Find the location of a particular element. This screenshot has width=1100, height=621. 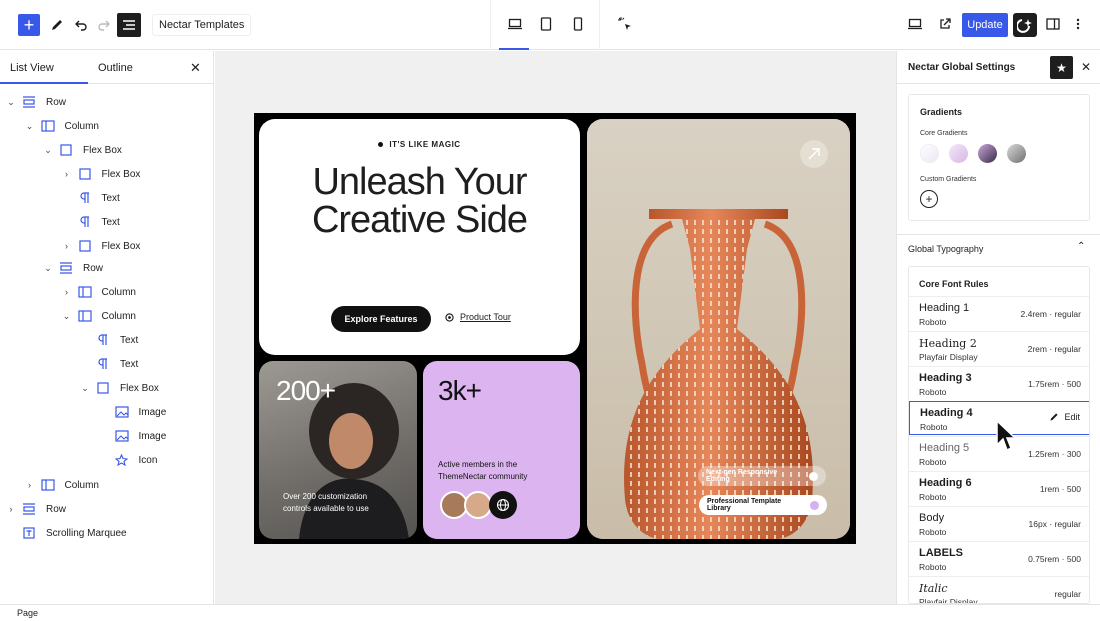

product-tour-link: Product Tour is located at coordinates (478, 317).